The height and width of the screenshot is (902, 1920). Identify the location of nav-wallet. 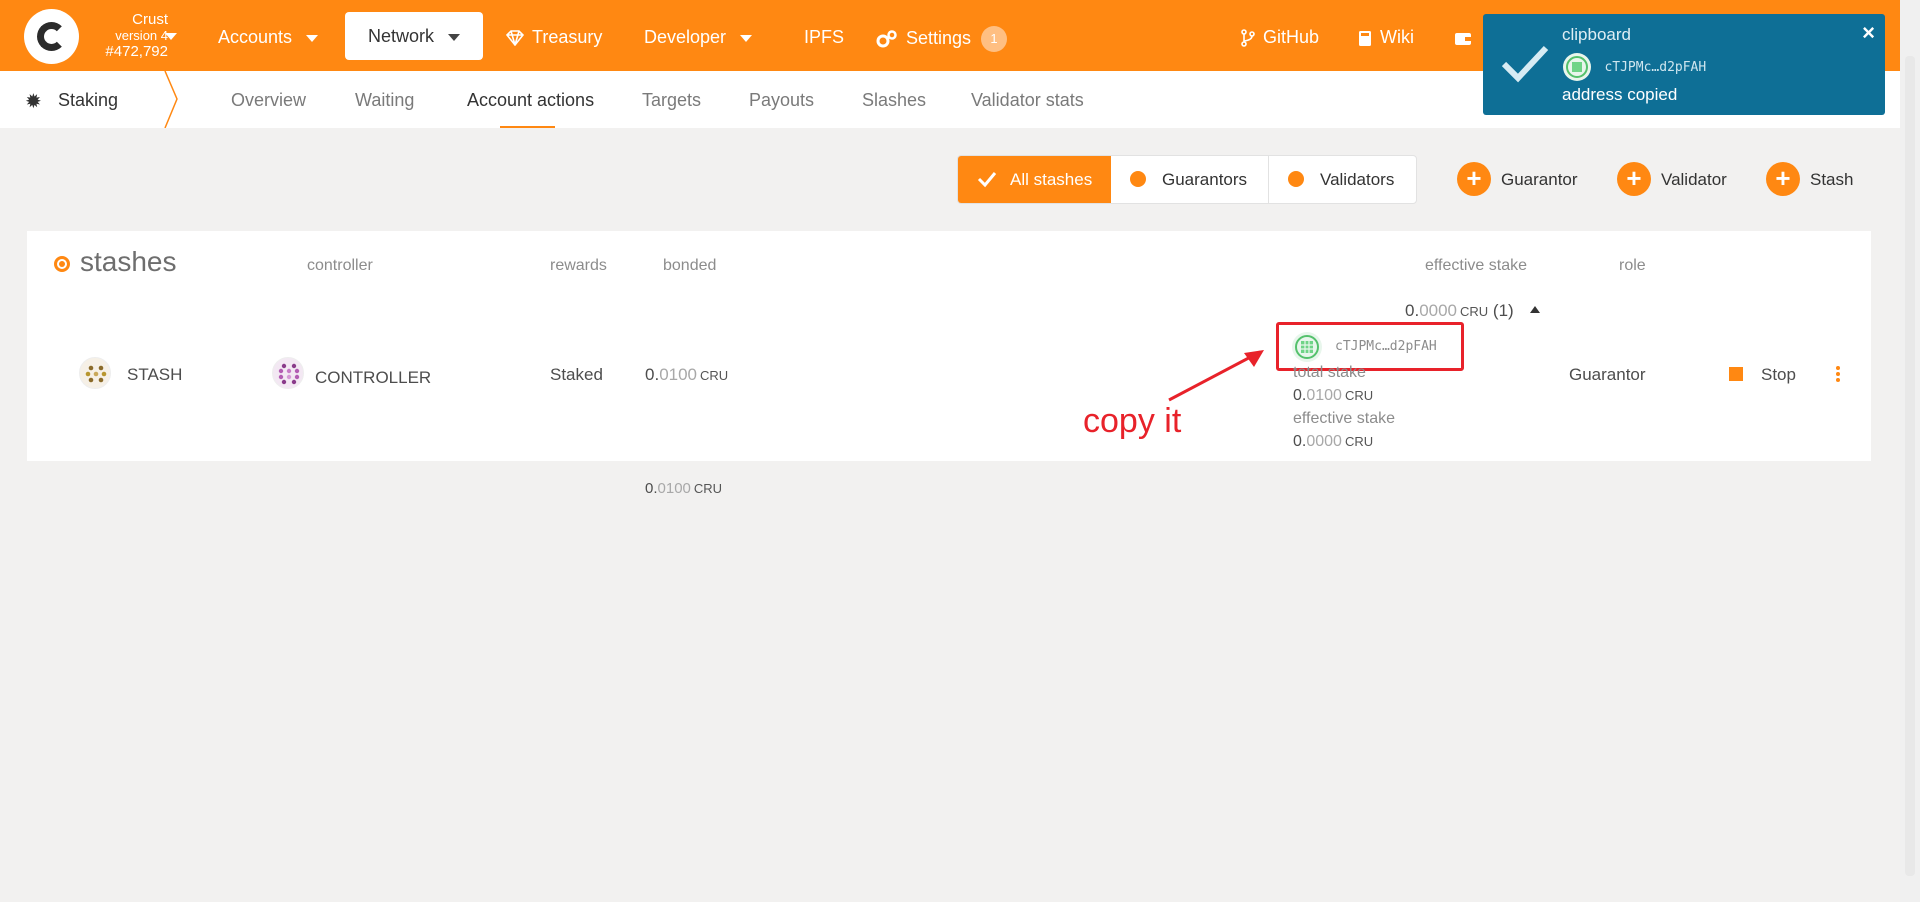
(1467, 37).